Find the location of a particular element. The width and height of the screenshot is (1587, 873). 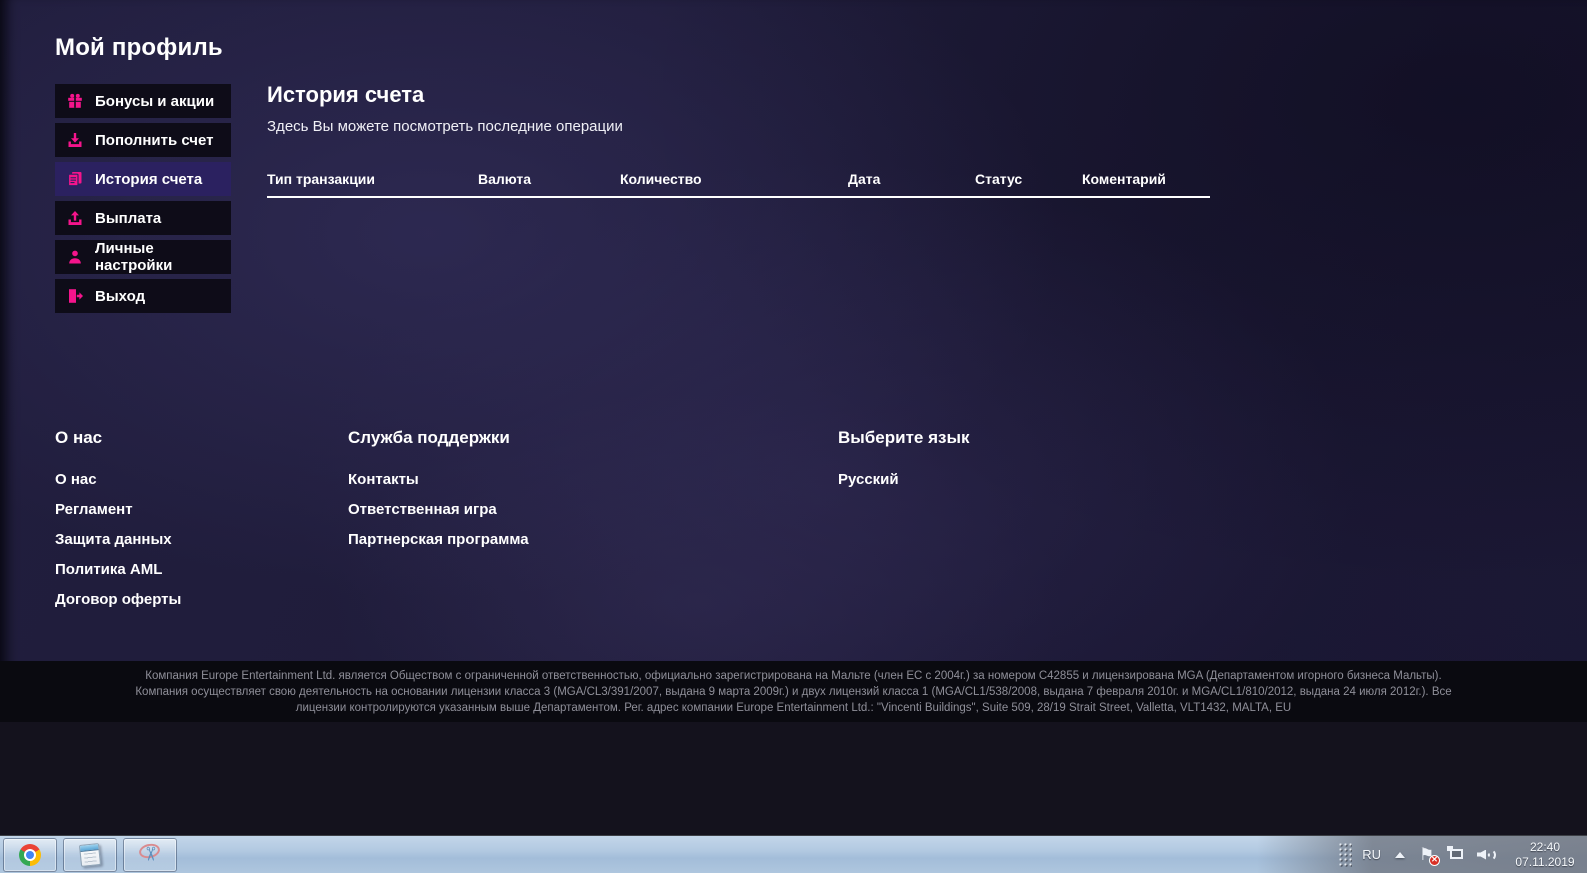

column-header-comment: Коментарий is located at coordinates (1124, 179).